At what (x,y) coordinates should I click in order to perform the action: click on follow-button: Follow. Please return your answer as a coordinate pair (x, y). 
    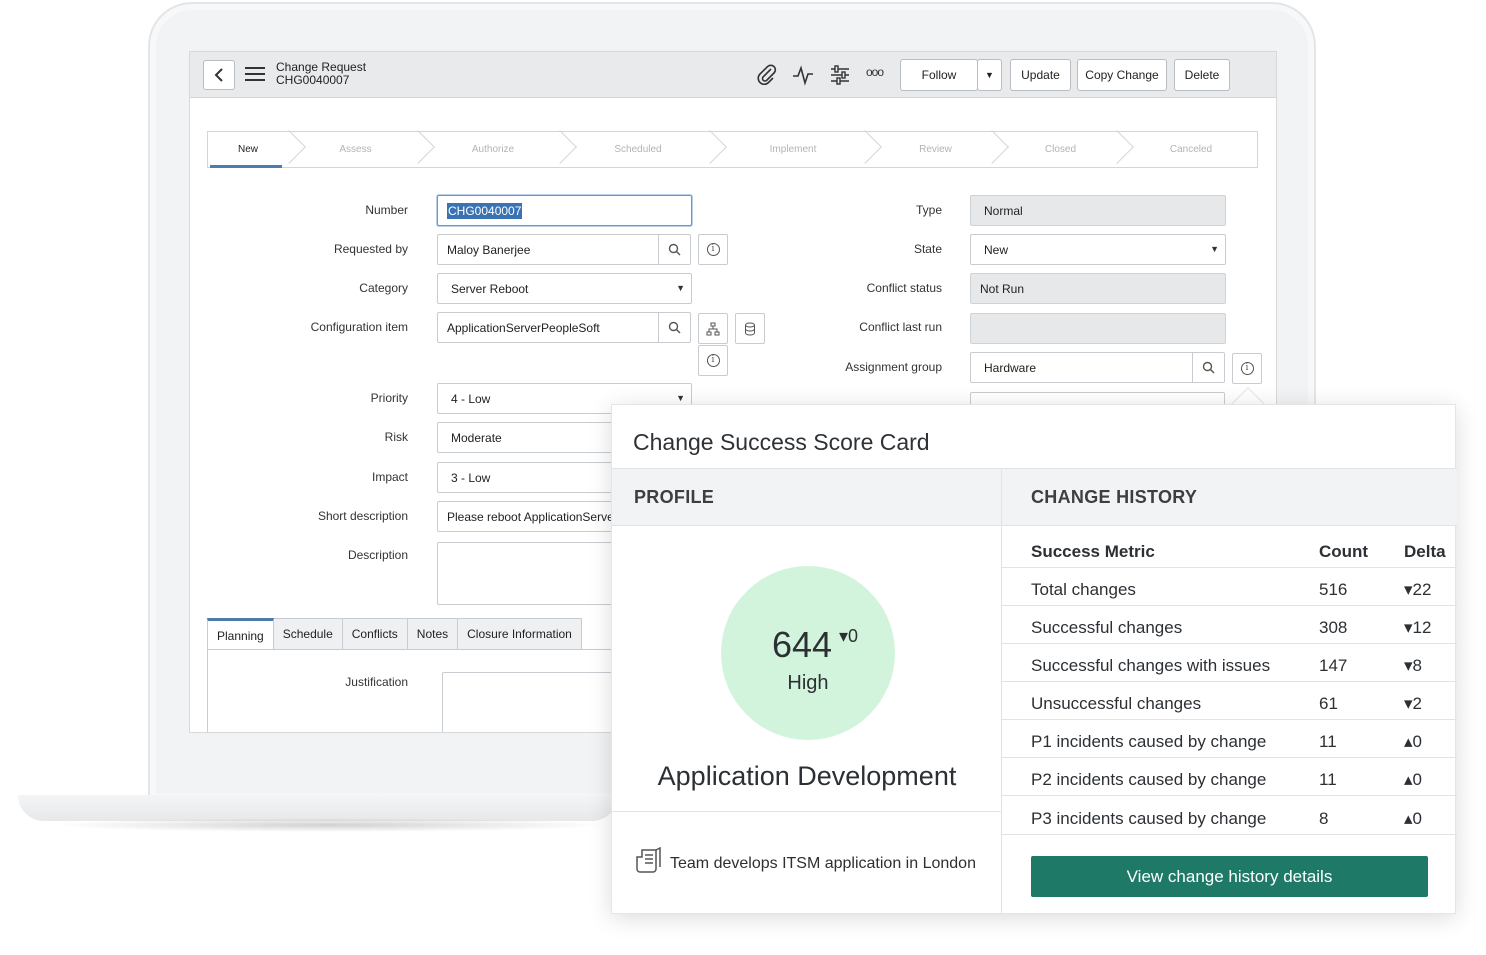
    Looking at the image, I should click on (939, 75).